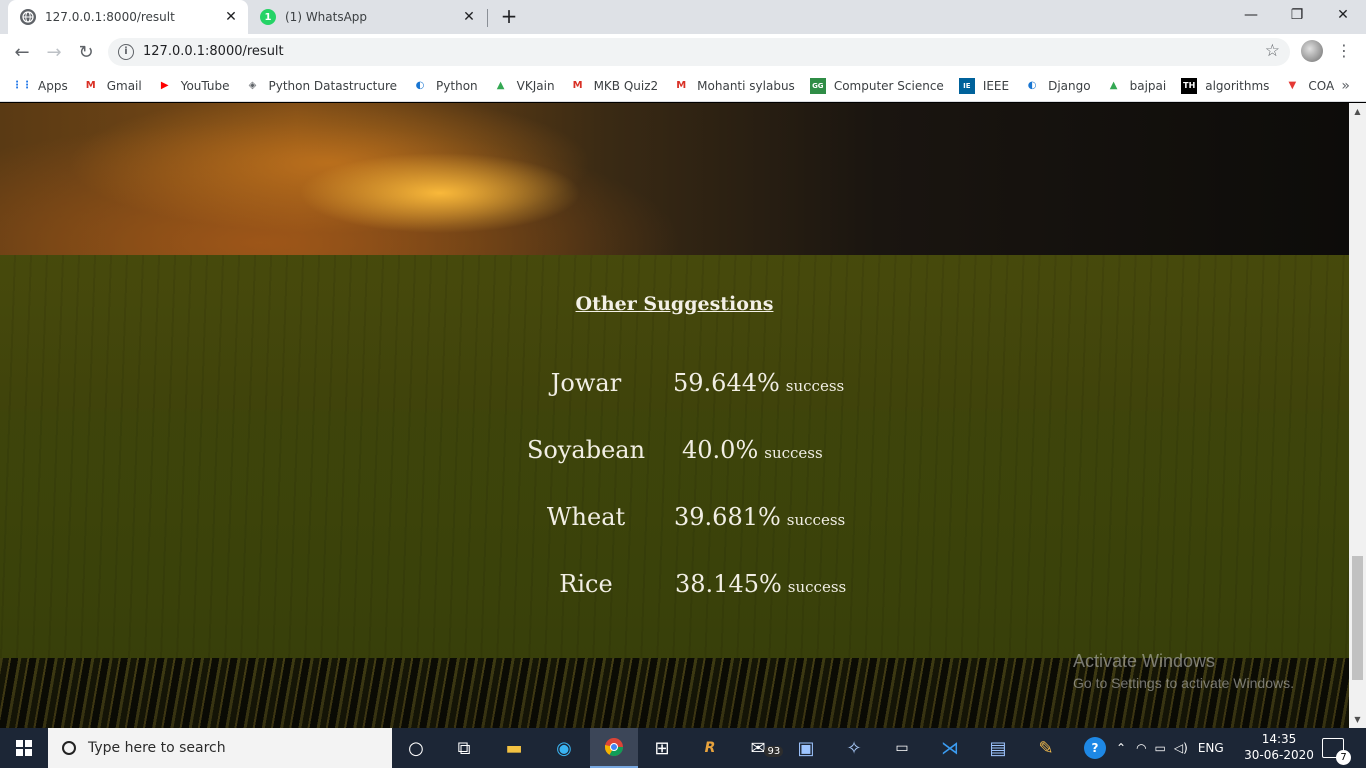 The height and width of the screenshot is (768, 1366). Describe the element at coordinates (1297, 15) in the screenshot. I see `restore-button: ❐` at that location.